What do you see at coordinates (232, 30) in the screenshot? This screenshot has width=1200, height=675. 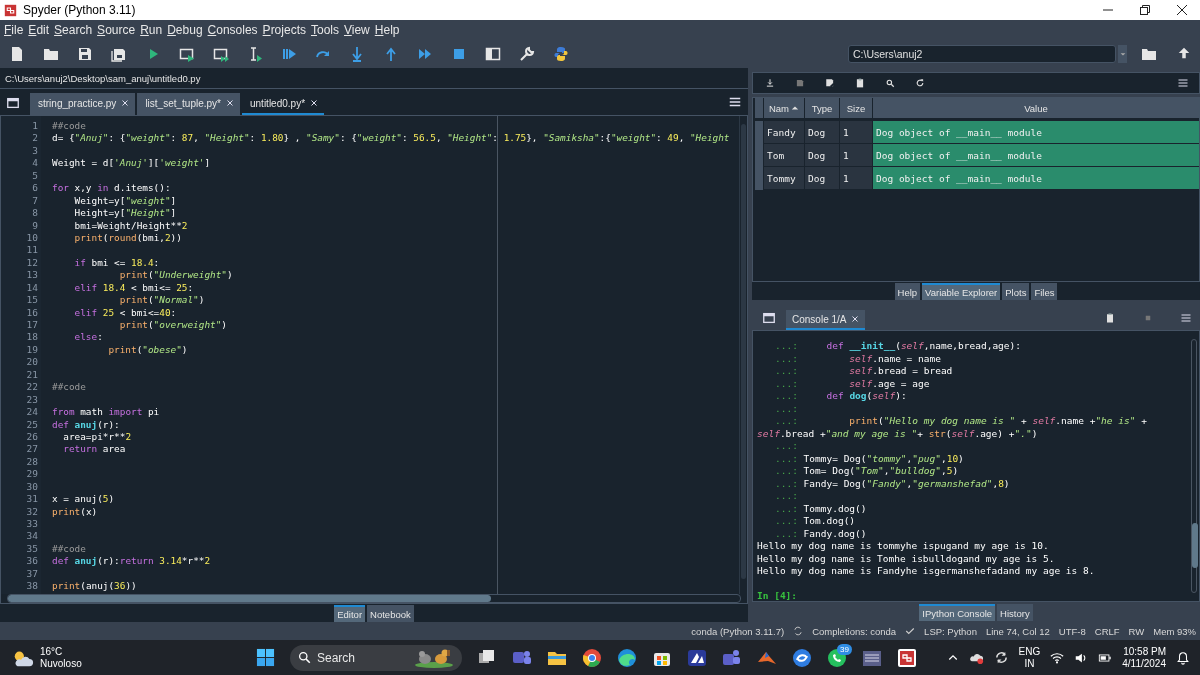 I see `menu-item: Consoles` at bounding box center [232, 30].